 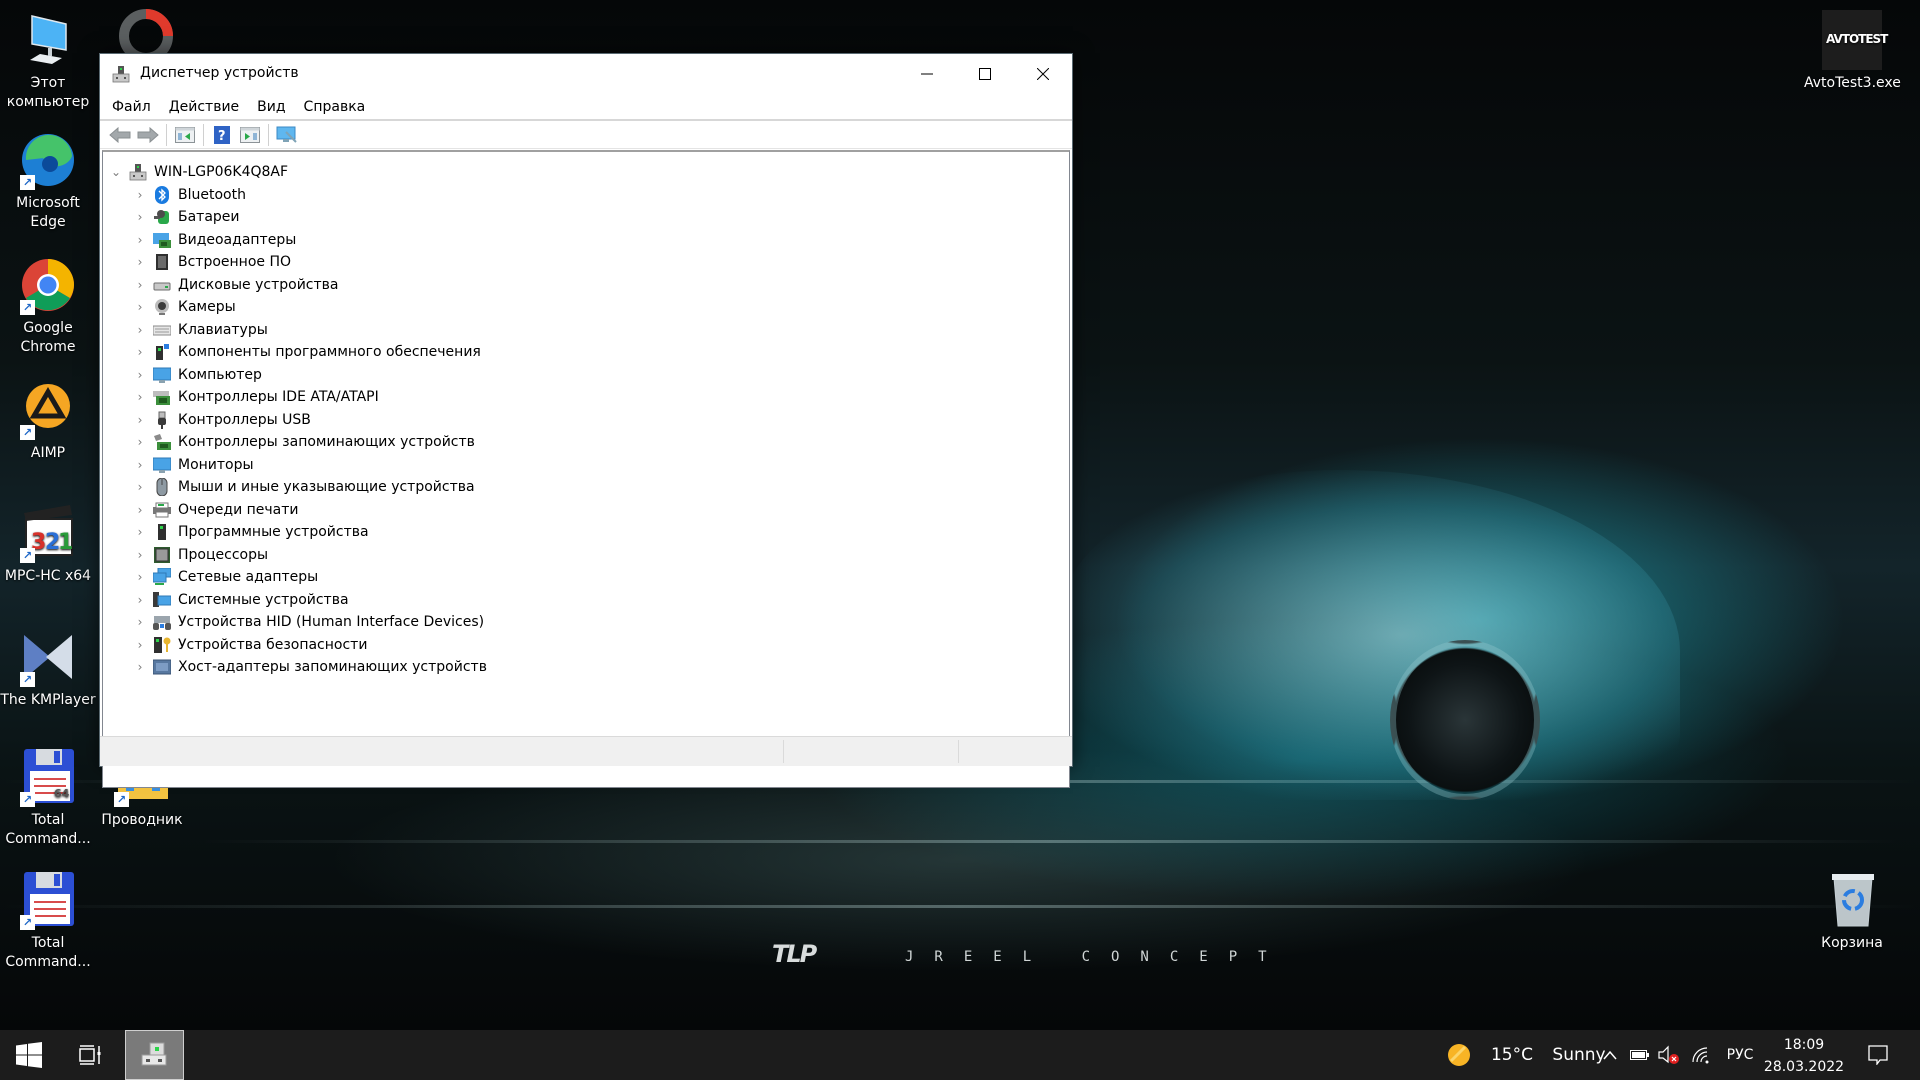 I want to click on desktop-icon-mpc-hc: 321 ↗ MPC-HC x64, so click(x=48, y=544).